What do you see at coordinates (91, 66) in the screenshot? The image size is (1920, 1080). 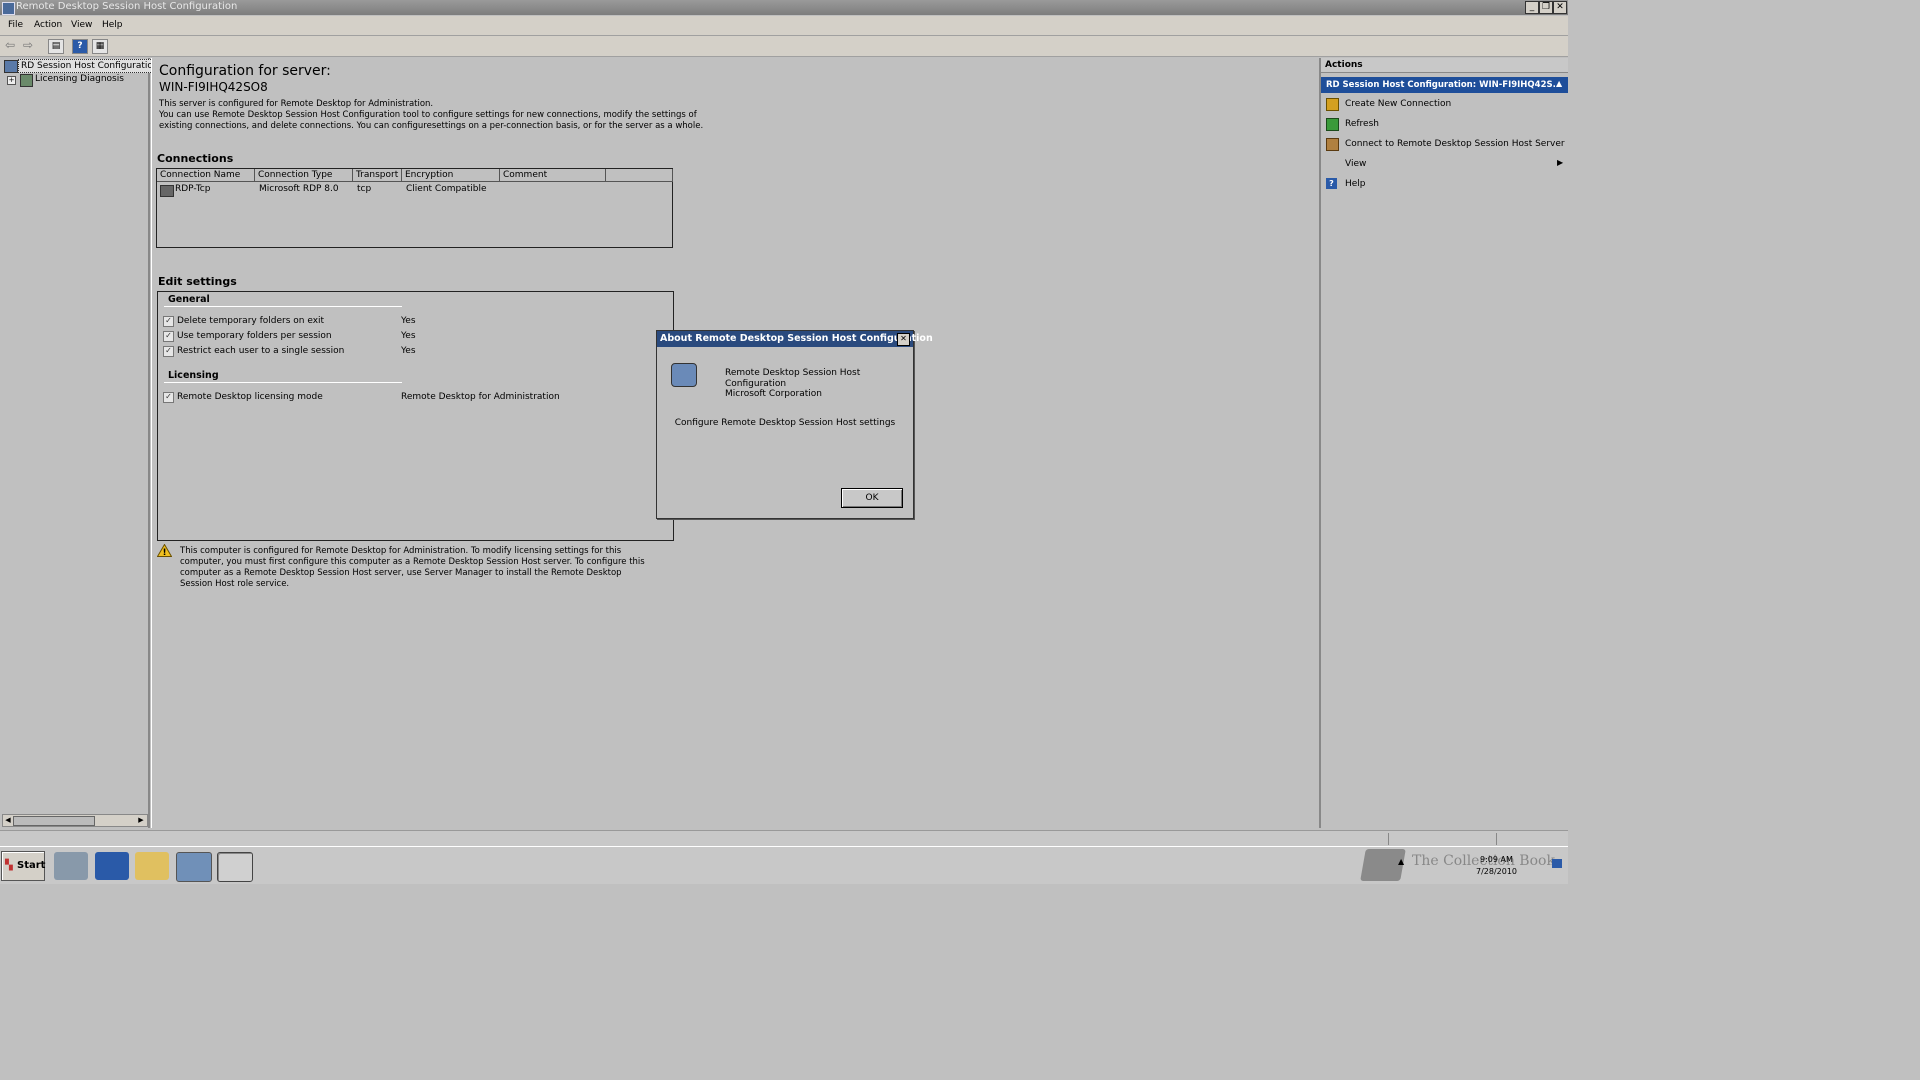 I see `tree-root-node: RD Session Host Configuration:` at bounding box center [91, 66].